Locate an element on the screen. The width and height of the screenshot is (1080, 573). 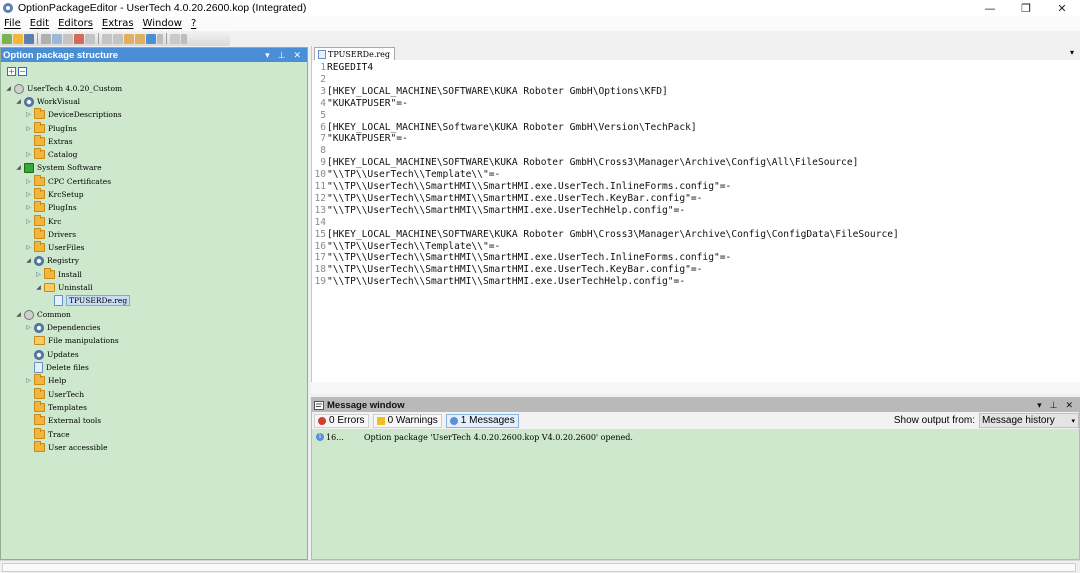
tab-list-button: ▾ is located at coordinates (1072, 52).